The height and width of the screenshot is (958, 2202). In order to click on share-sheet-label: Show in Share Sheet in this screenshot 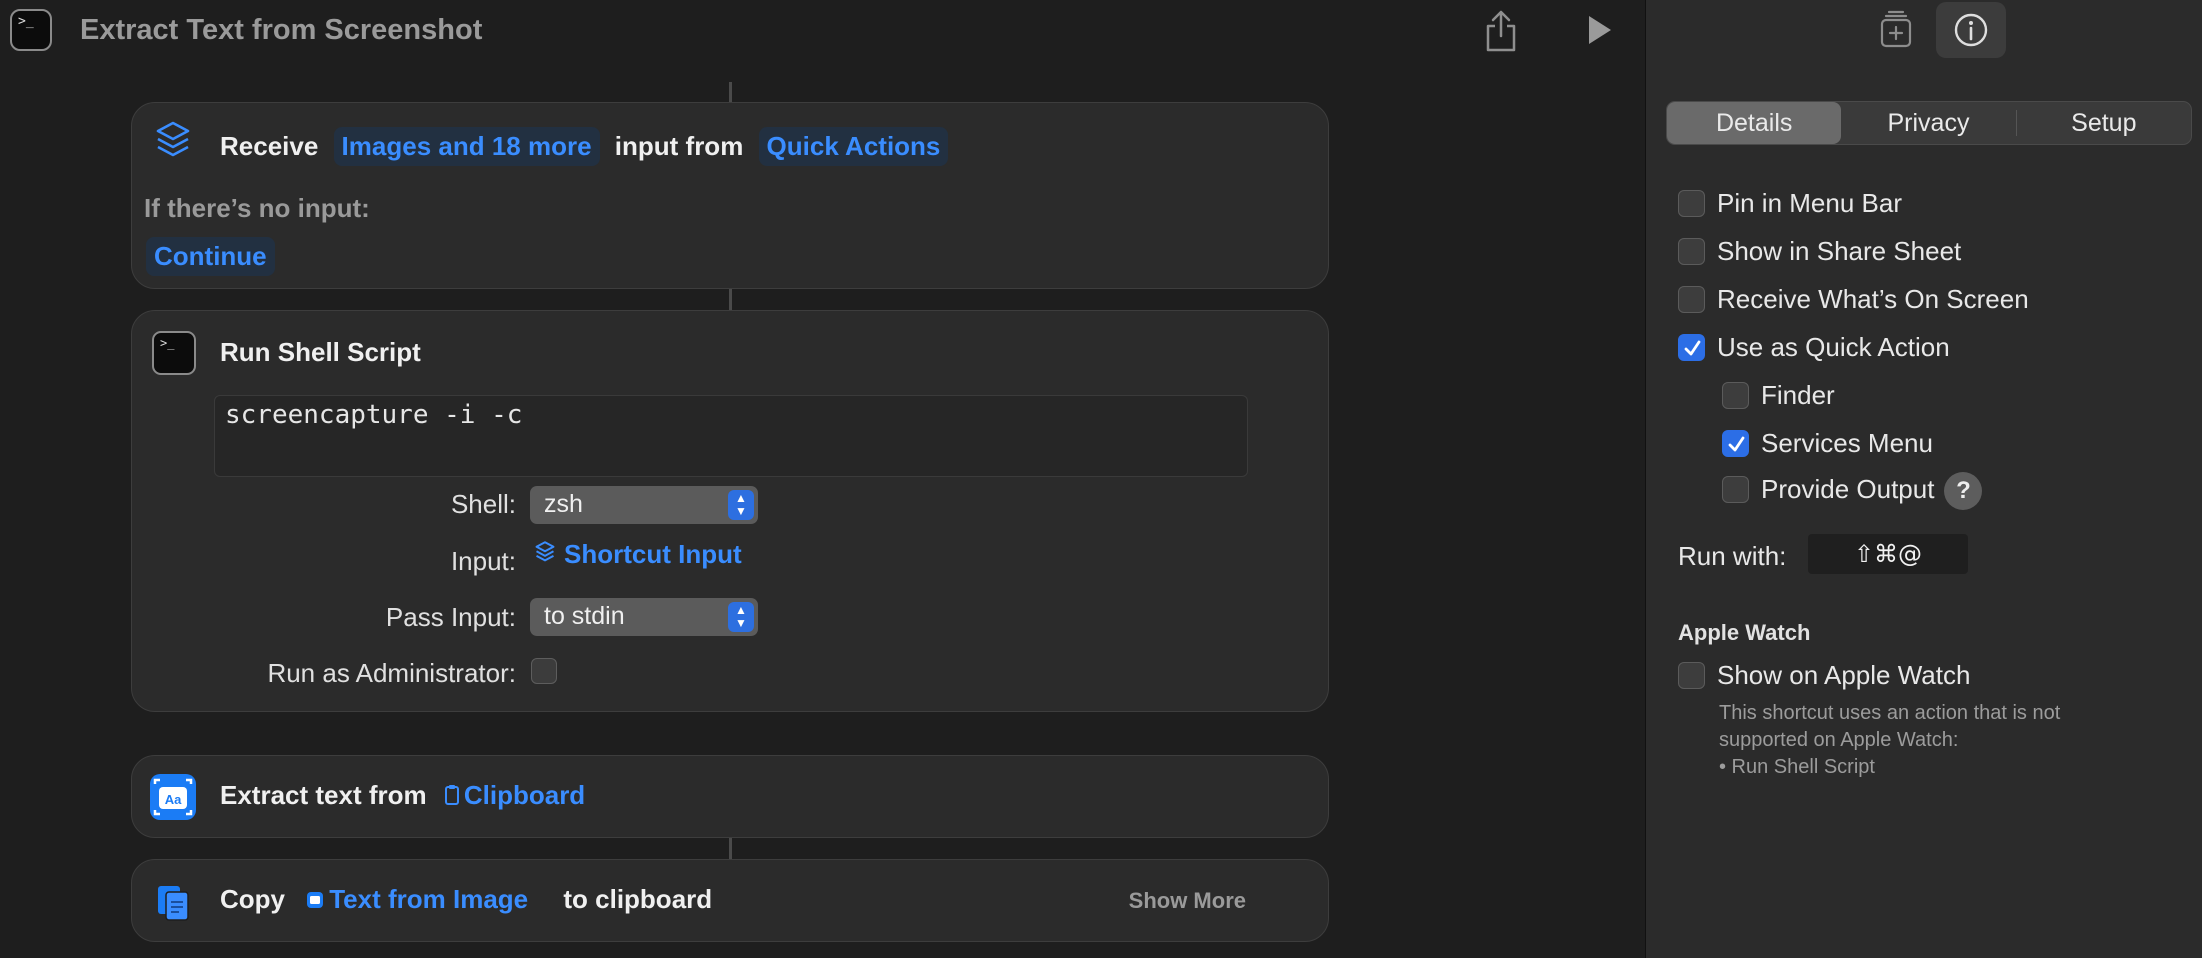, I will do `click(1839, 251)`.